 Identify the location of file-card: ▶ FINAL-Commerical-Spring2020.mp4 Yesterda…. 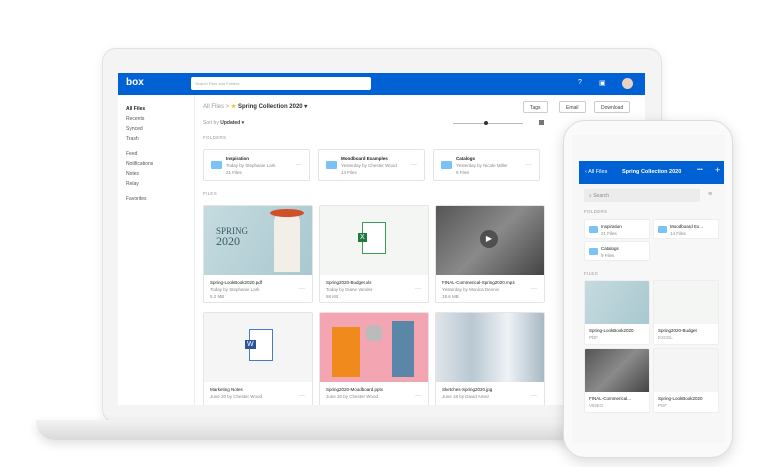
(490, 254).